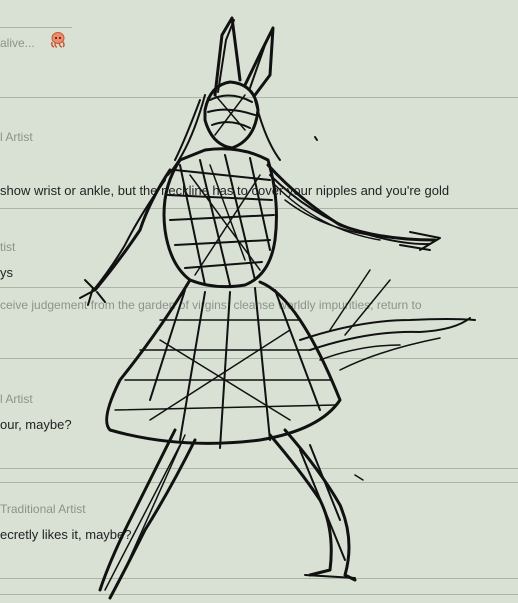  Describe the element at coordinates (43, 509) in the screenshot. I see `author-link: Traditional Artist` at that location.